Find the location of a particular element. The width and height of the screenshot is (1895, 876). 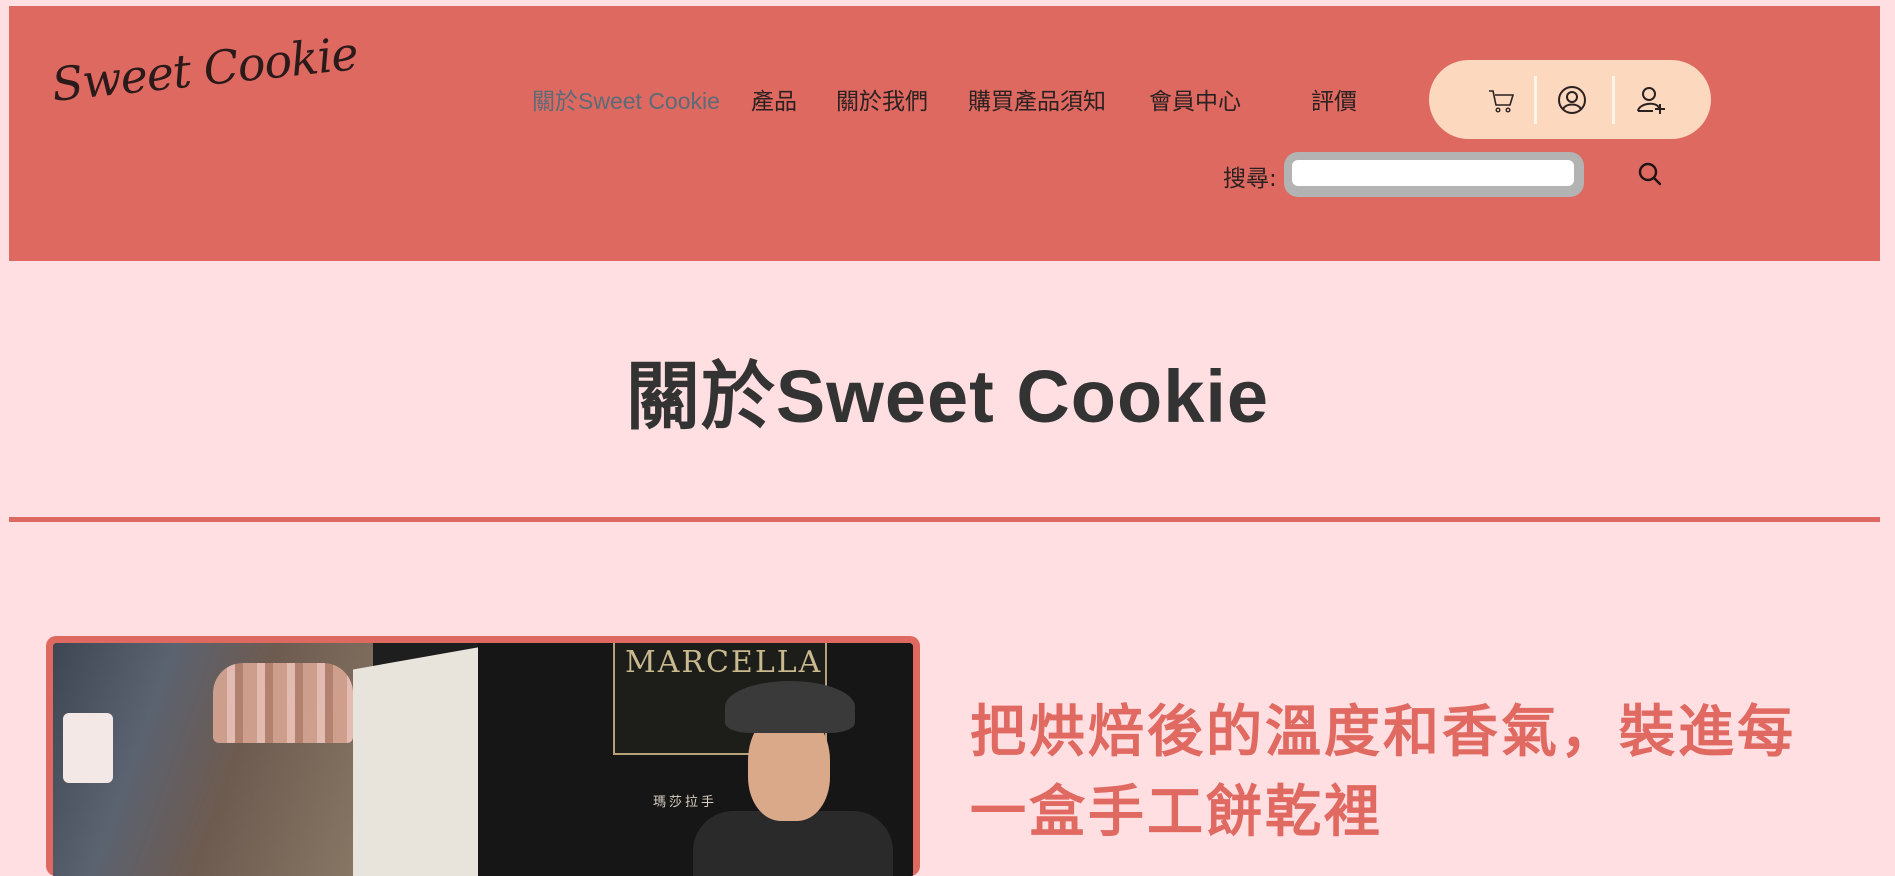

photo-candle is located at coordinates (88, 748).